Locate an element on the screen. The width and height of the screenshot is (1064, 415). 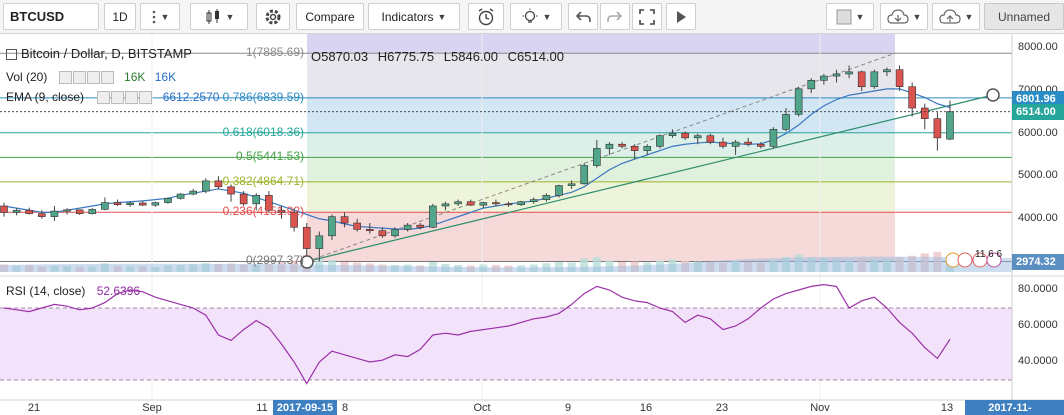
snapshot-icon is located at coordinates (844, 16).